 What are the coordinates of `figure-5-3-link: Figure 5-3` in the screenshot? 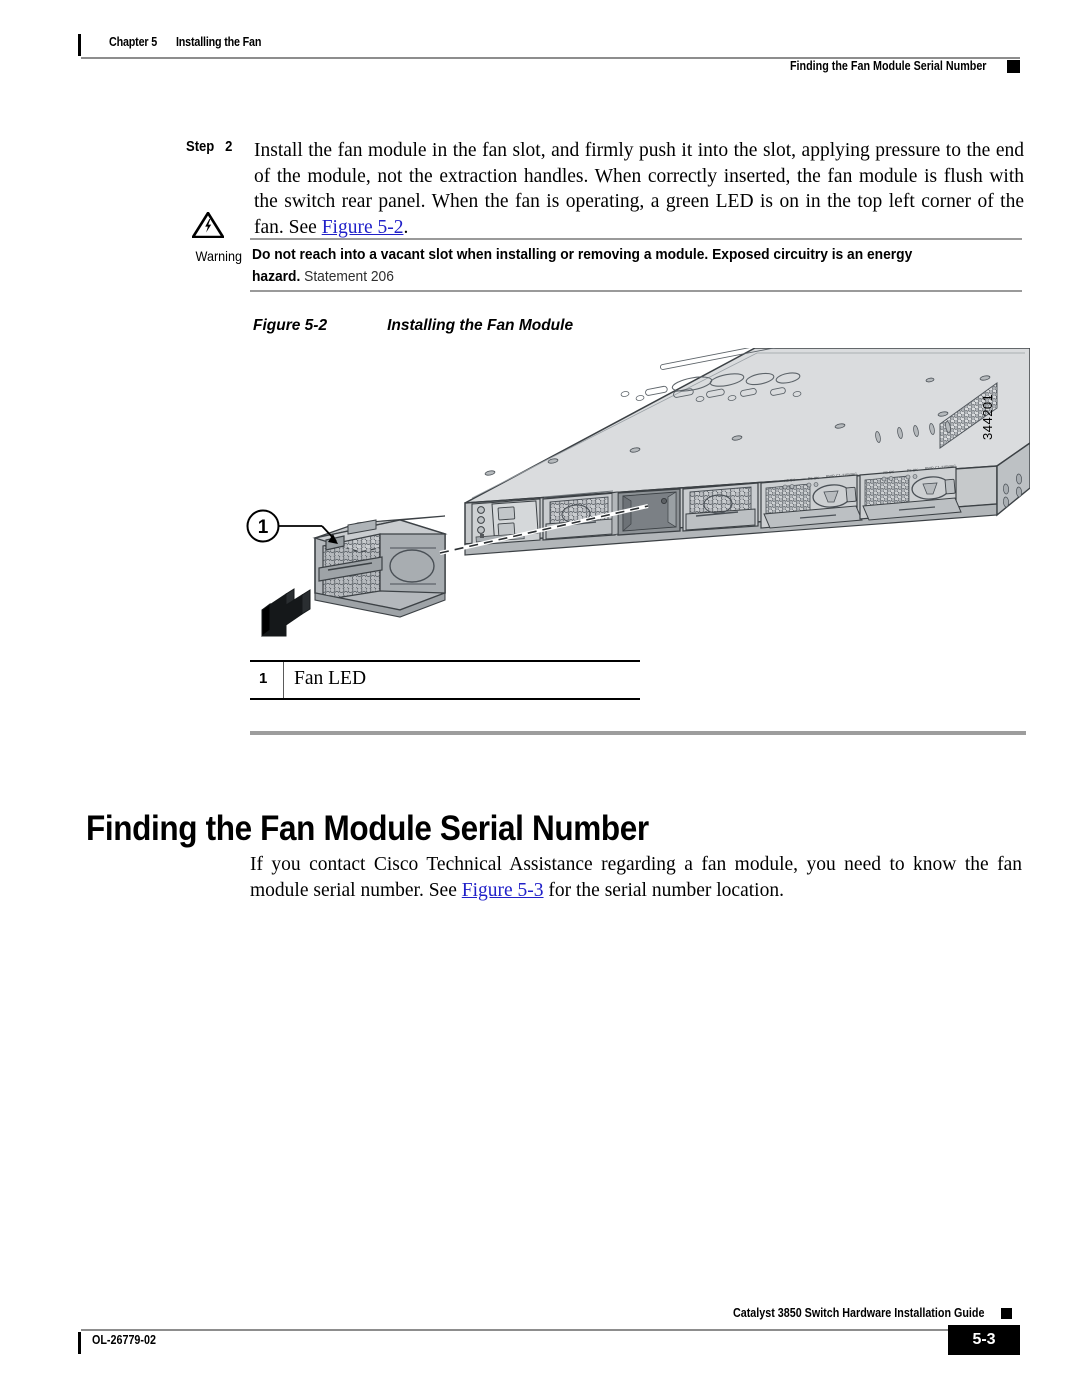 It's located at (503, 890).